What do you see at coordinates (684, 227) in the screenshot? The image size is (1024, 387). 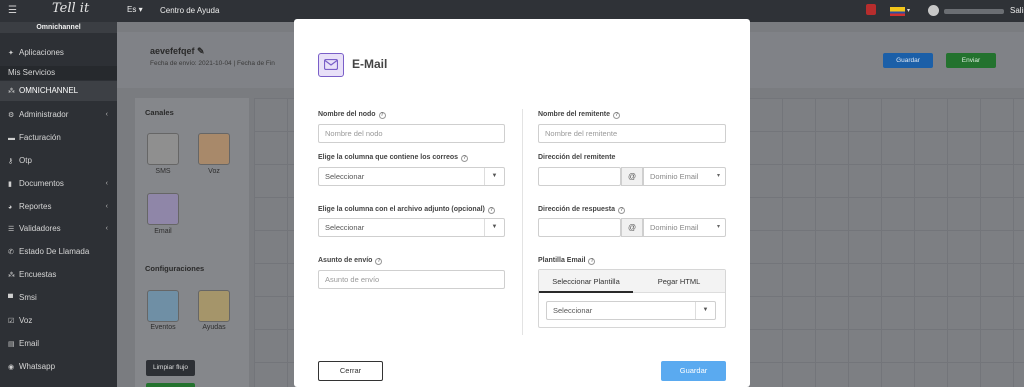 I see `reply-domain-select: Dominio Email ▾` at bounding box center [684, 227].